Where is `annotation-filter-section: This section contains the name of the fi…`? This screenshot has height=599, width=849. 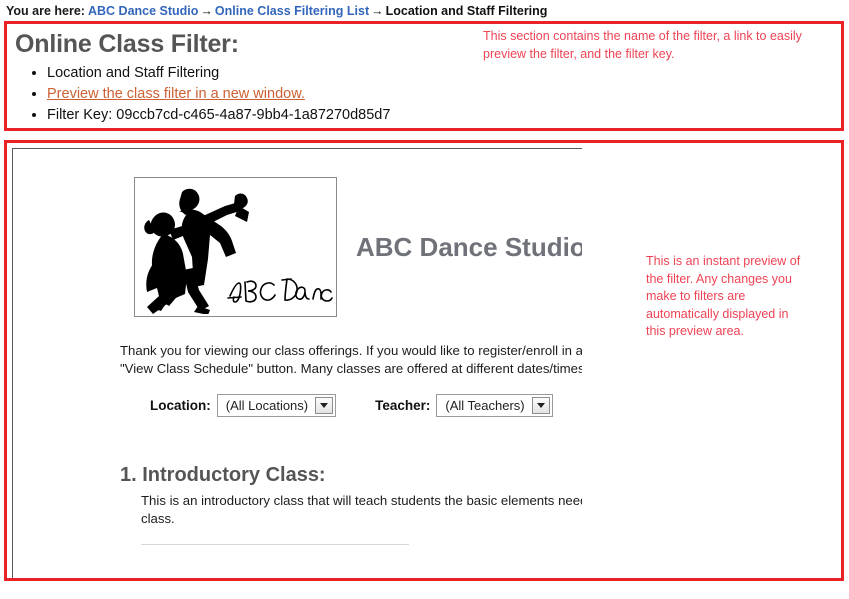 annotation-filter-section: This section contains the name of the fi… is located at coordinates (642, 45).